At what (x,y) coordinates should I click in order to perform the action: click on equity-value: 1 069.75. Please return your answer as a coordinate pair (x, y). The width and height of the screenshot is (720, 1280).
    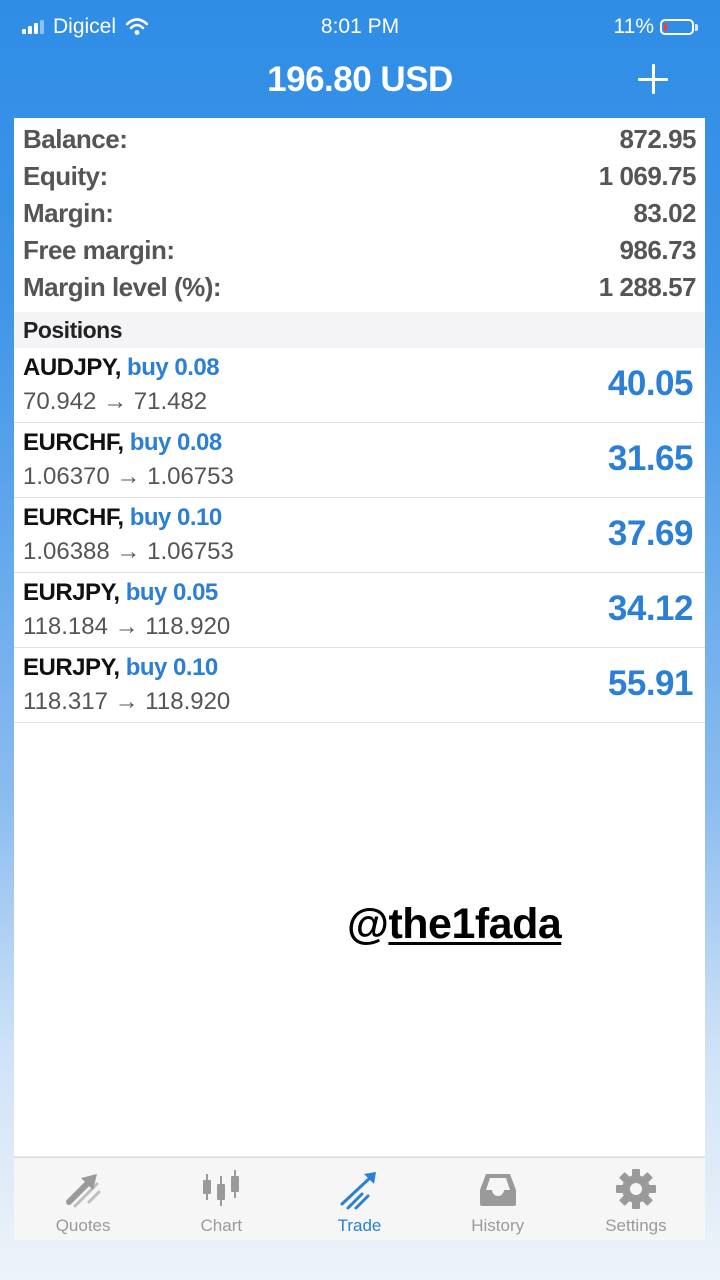
    Looking at the image, I should click on (647, 176).